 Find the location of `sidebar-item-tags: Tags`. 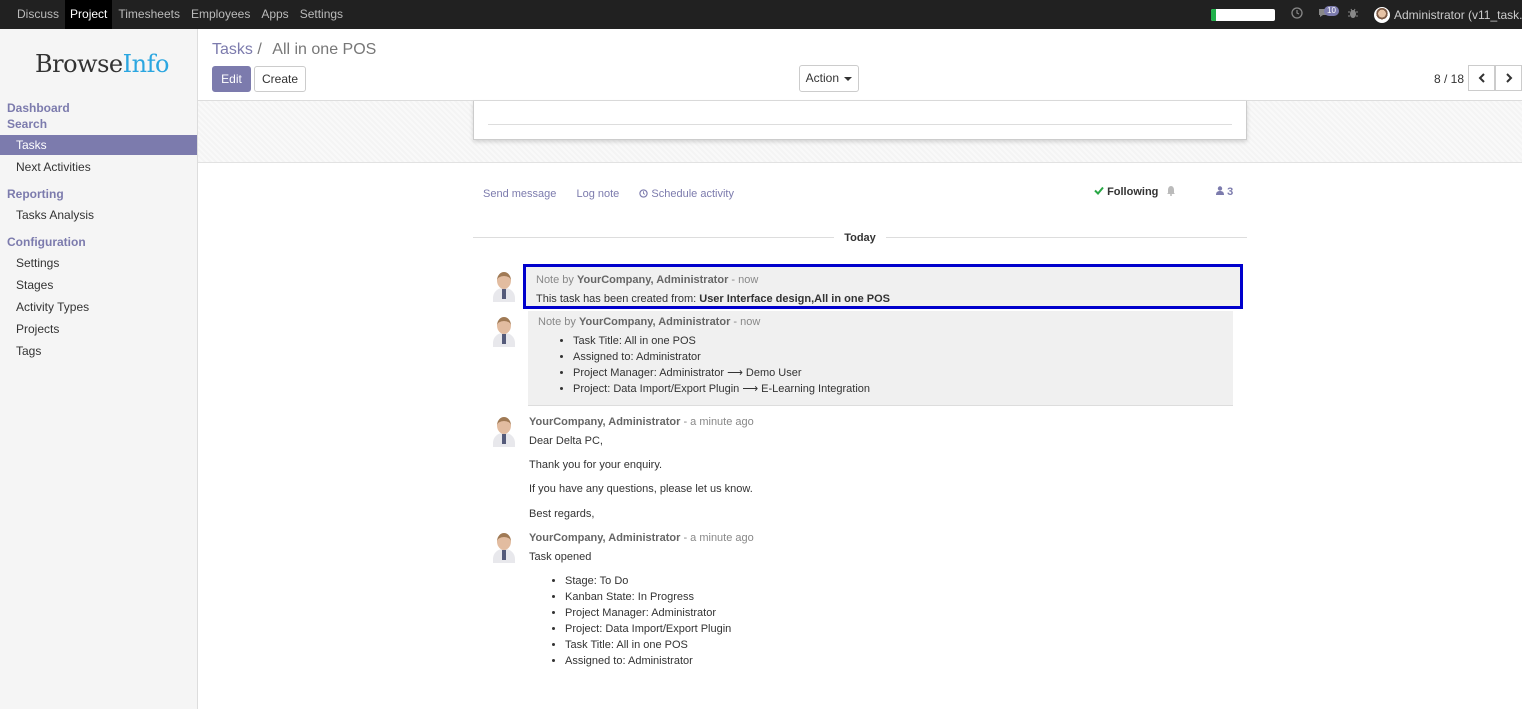

sidebar-item-tags: Tags is located at coordinates (98, 351).